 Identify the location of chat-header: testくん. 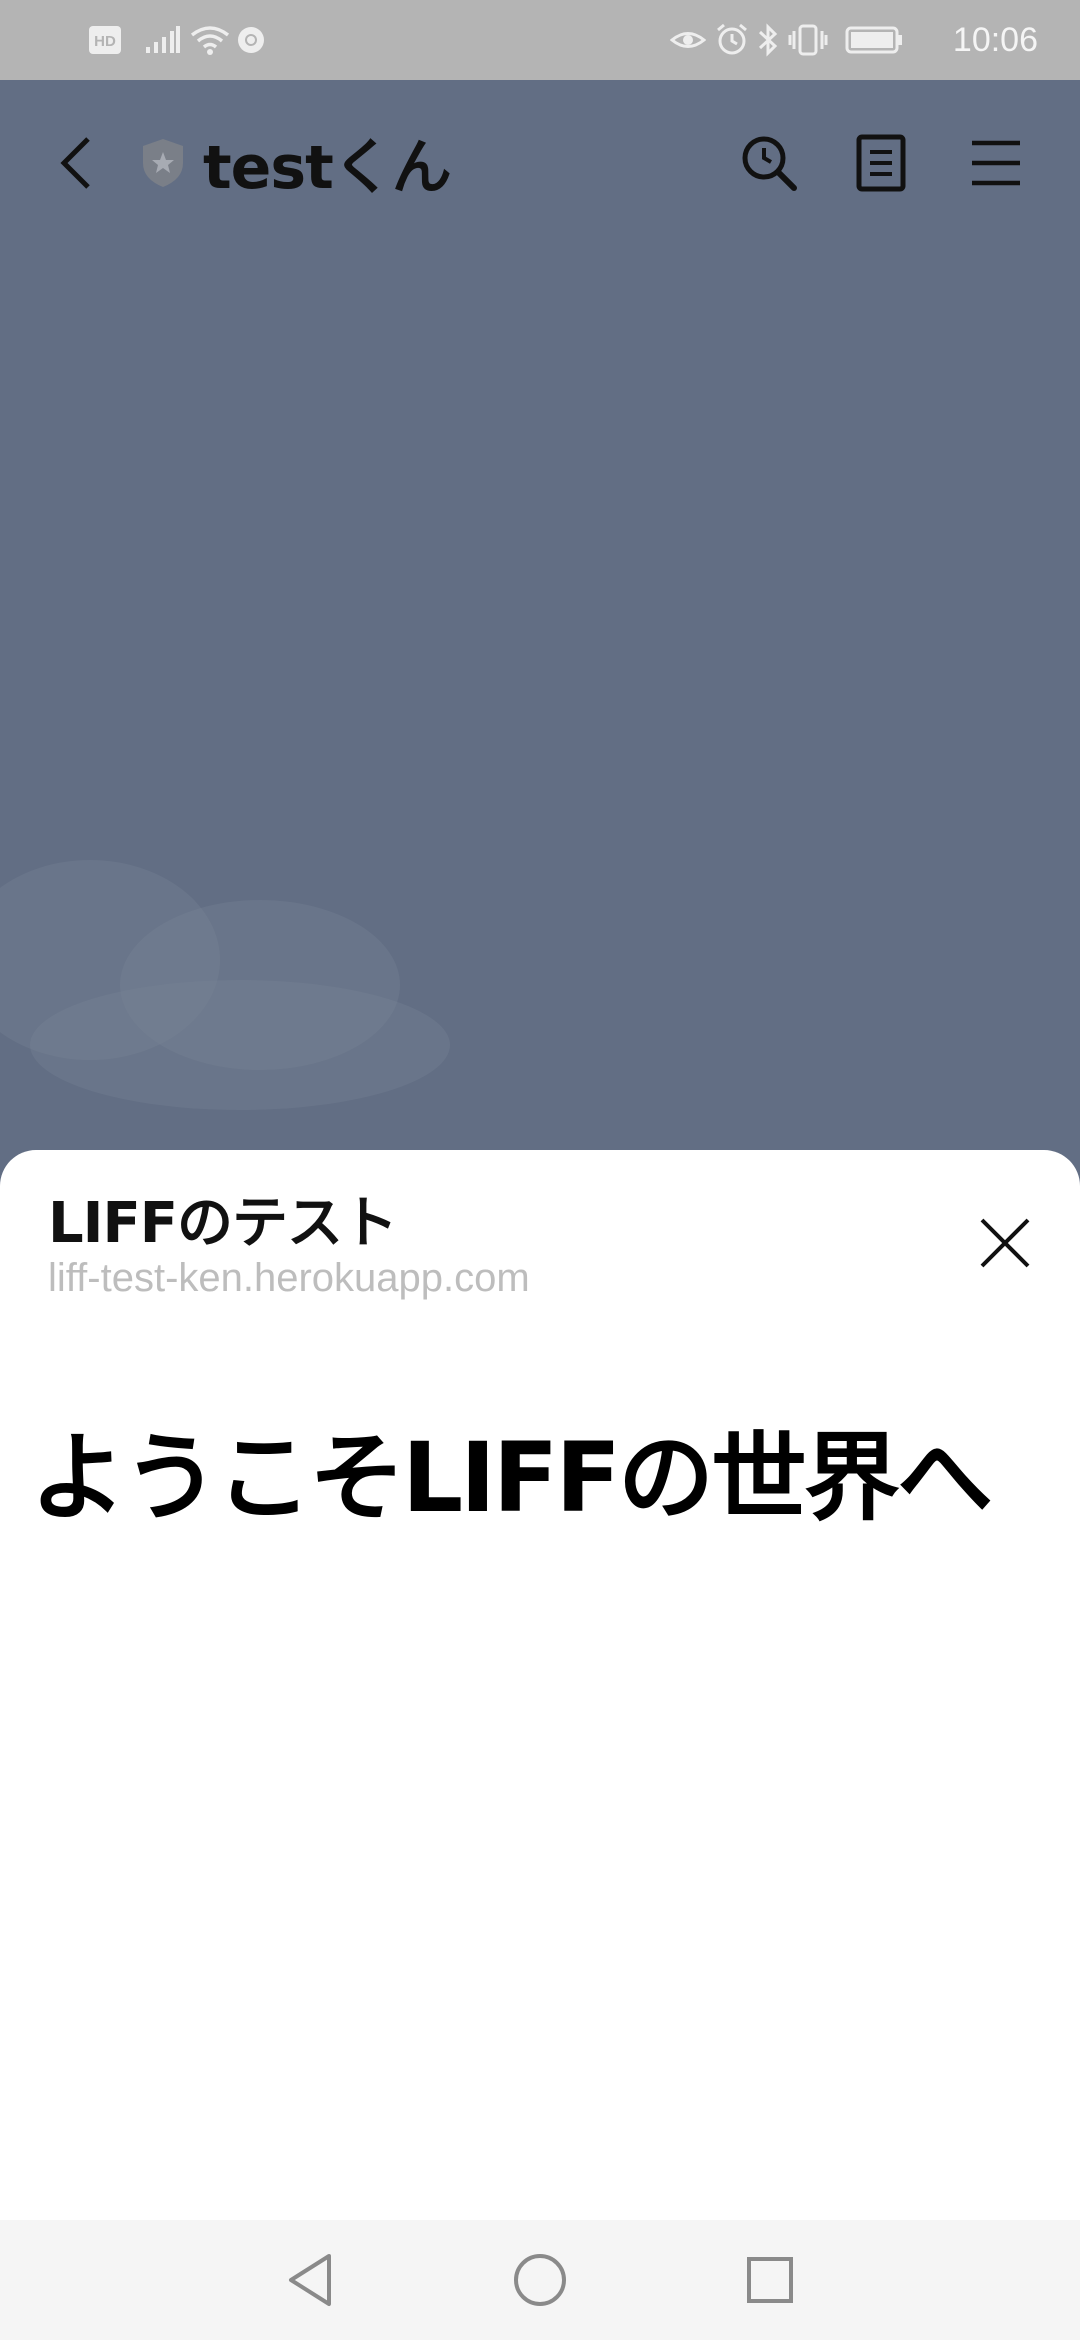
(540, 162).